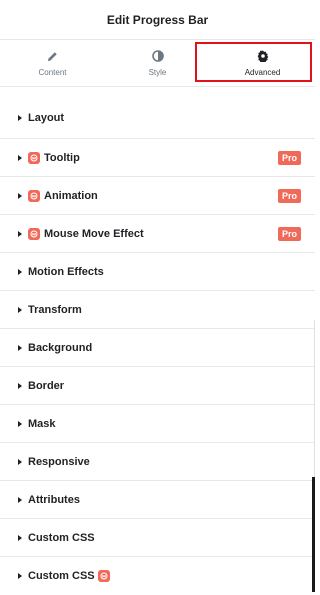  I want to click on tab-advanced: Advanced, so click(262, 63).